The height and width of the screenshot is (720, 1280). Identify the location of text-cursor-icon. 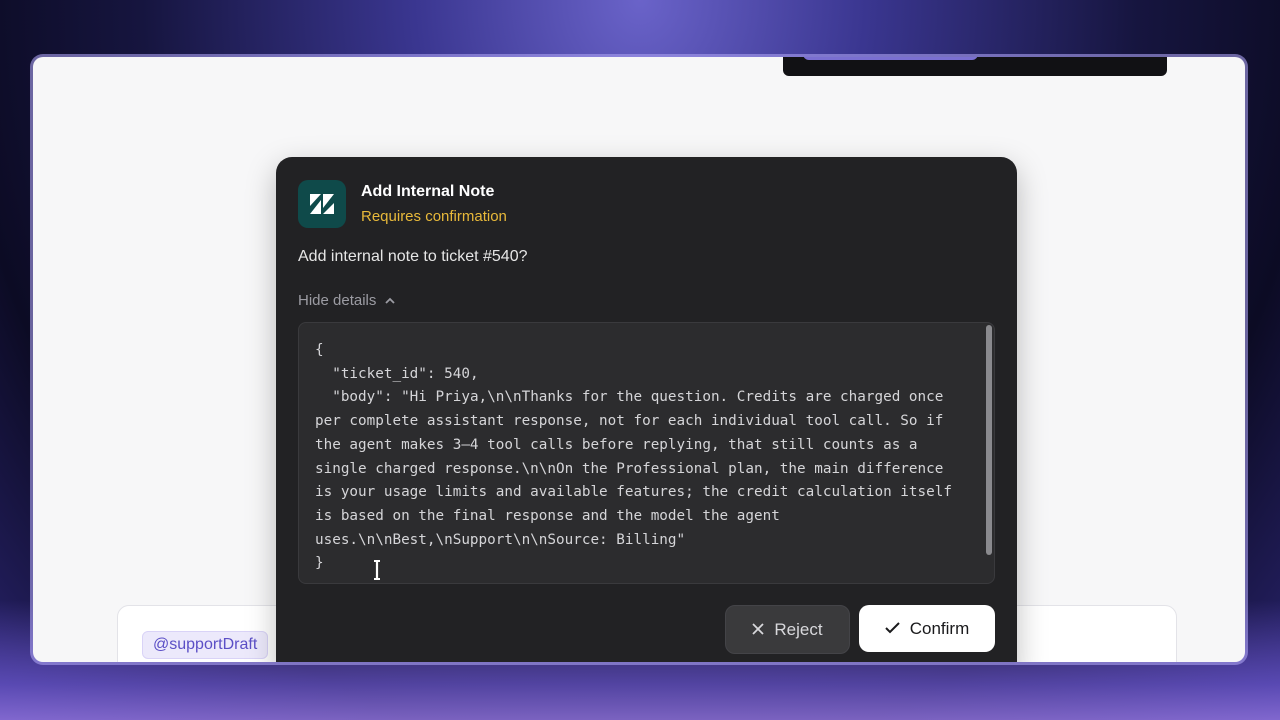
(377, 570).